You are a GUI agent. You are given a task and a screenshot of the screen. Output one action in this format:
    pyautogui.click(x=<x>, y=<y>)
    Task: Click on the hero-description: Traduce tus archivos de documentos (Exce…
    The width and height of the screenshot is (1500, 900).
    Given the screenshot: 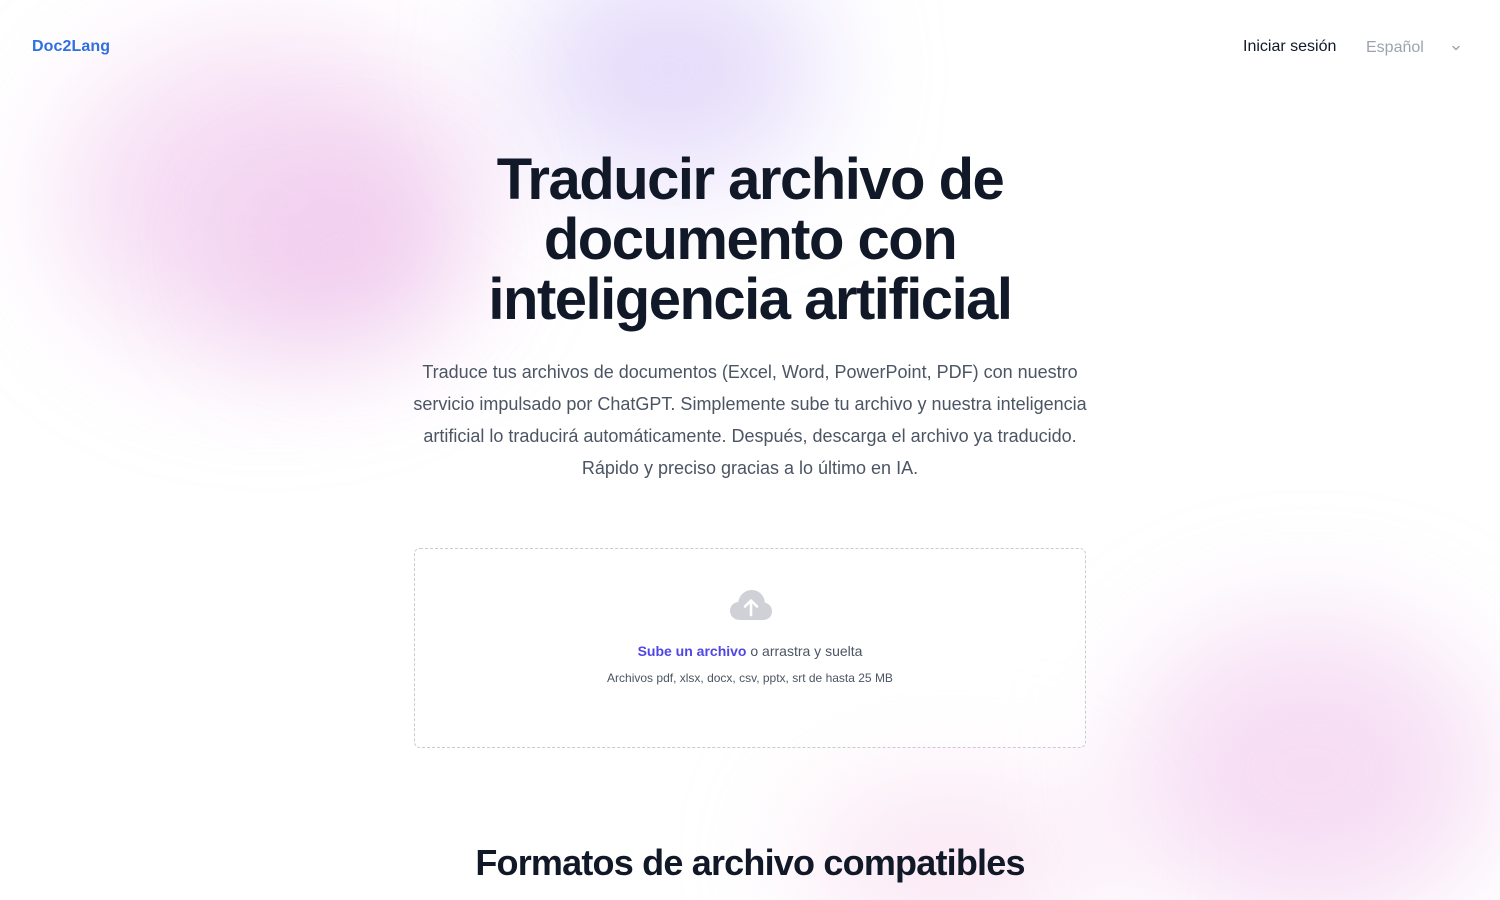 What is the action you would take?
    pyautogui.click(x=750, y=420)
    